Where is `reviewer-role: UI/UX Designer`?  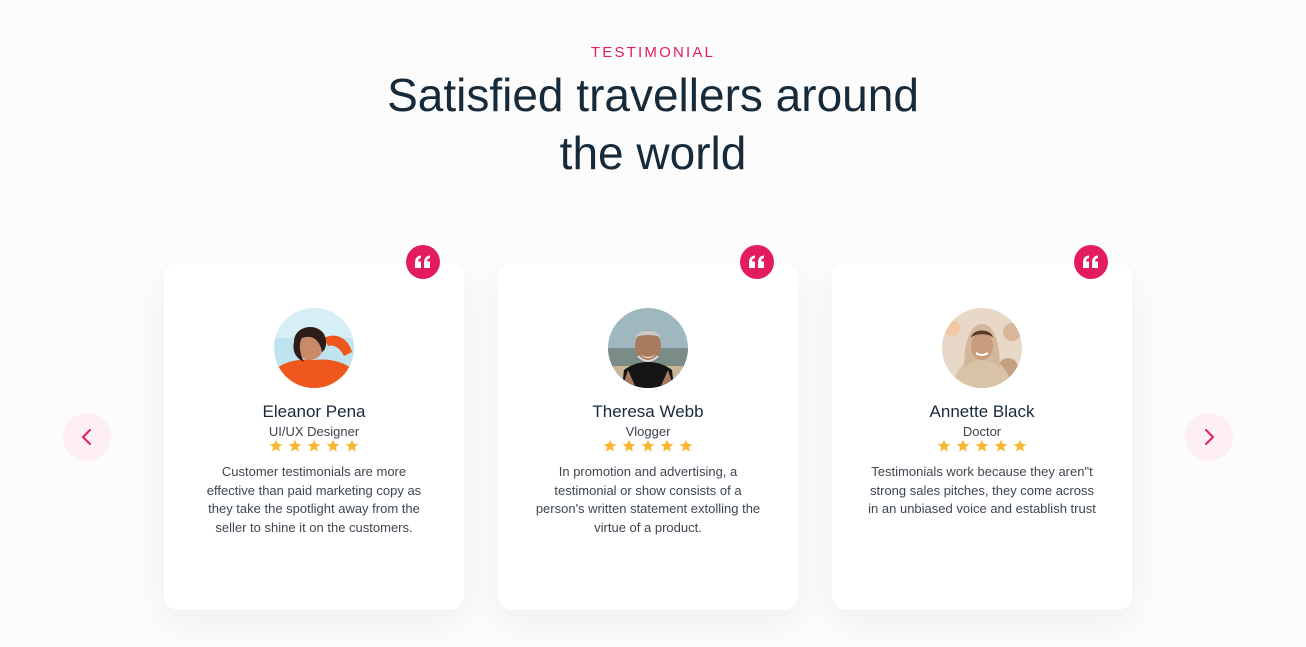
reviewer-role: UI/UX Designer is located at coordinates (314, 431).